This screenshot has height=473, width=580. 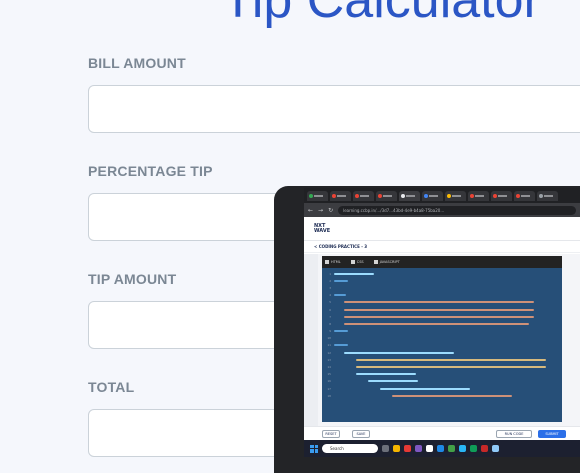 I want to click on edge-icon, so click(x=440, y=448).